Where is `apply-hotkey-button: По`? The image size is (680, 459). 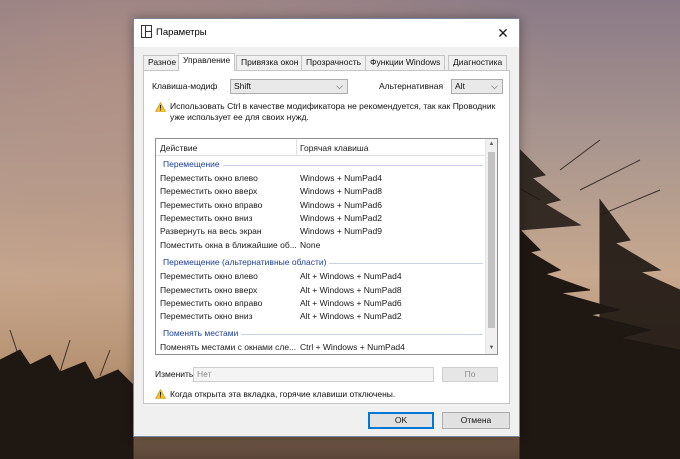 apply-hotkey-button: По is located at coordinates (470, 374).